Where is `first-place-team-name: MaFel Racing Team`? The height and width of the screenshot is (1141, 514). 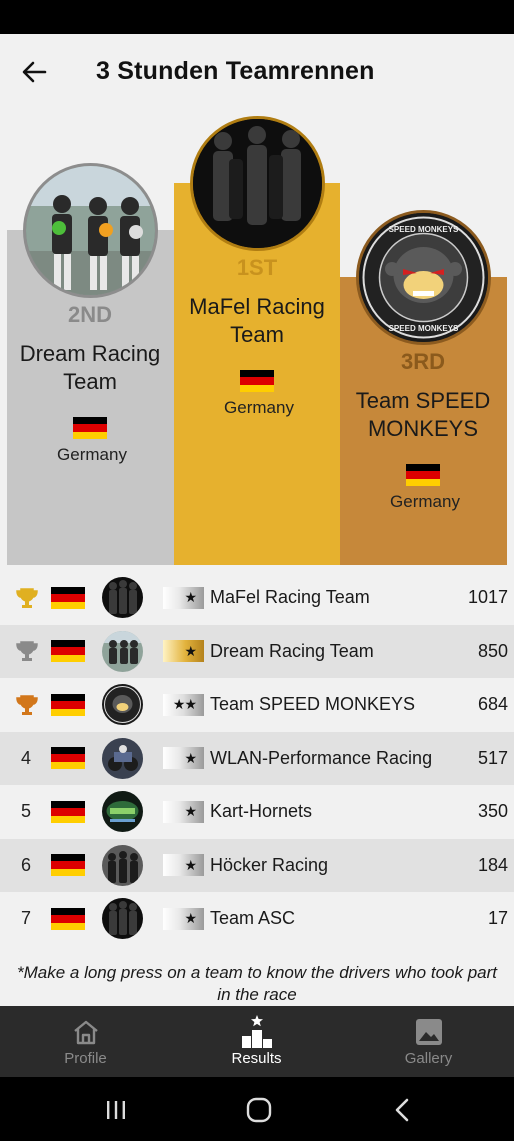 first-place-team-name: MaFel Racing Team is located at coordinates (257, 320).